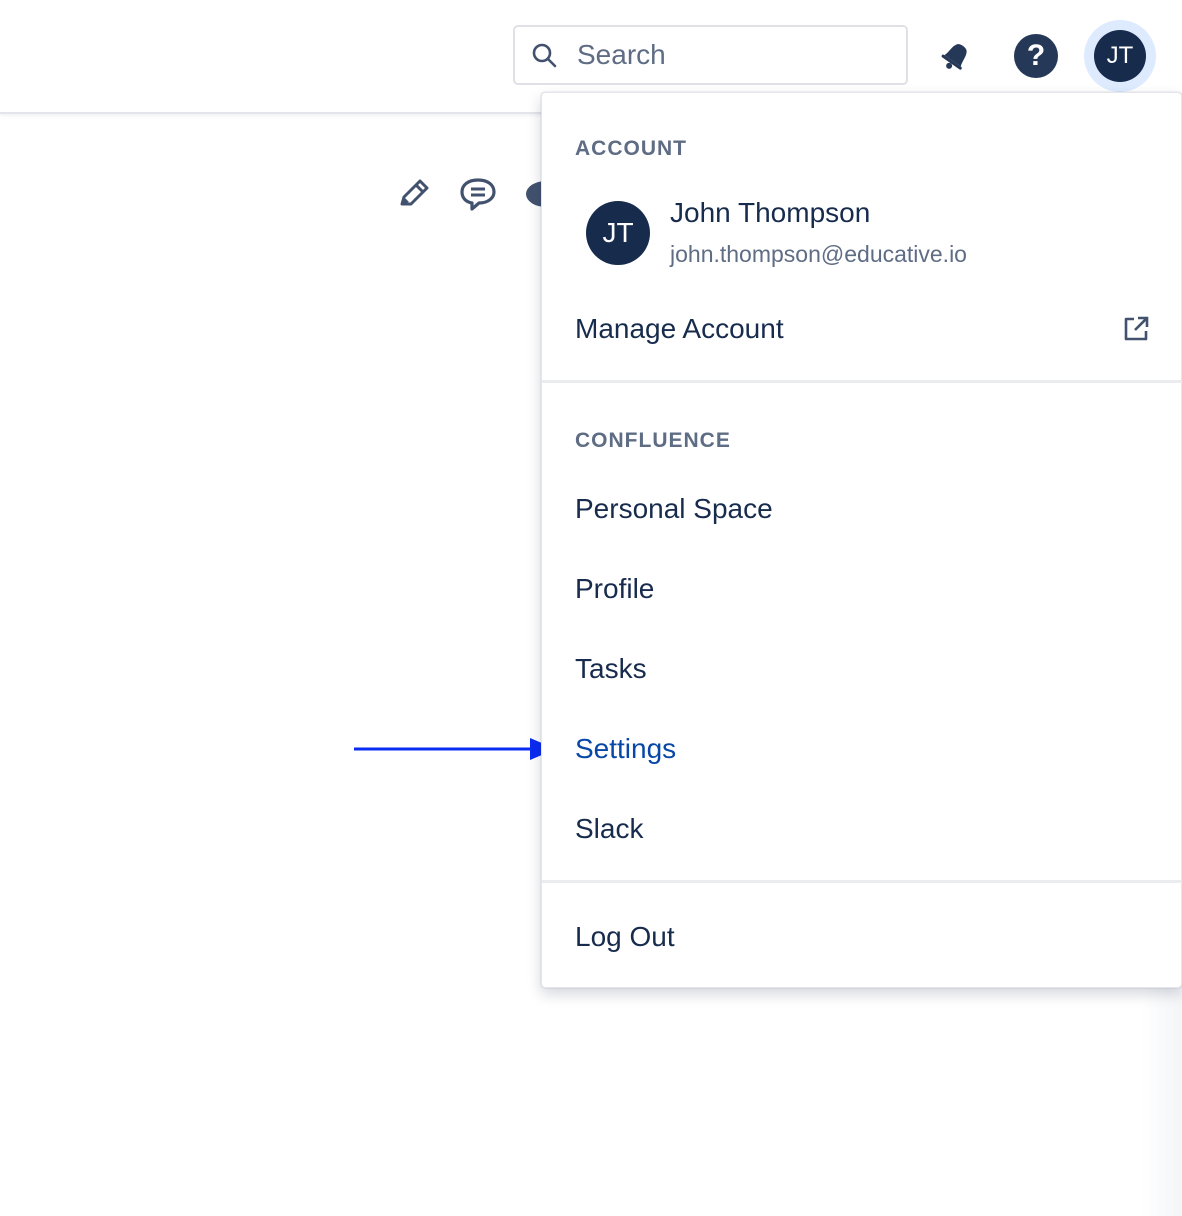  I want to click on profile-avatar-button: JT, so click(1120, 56).